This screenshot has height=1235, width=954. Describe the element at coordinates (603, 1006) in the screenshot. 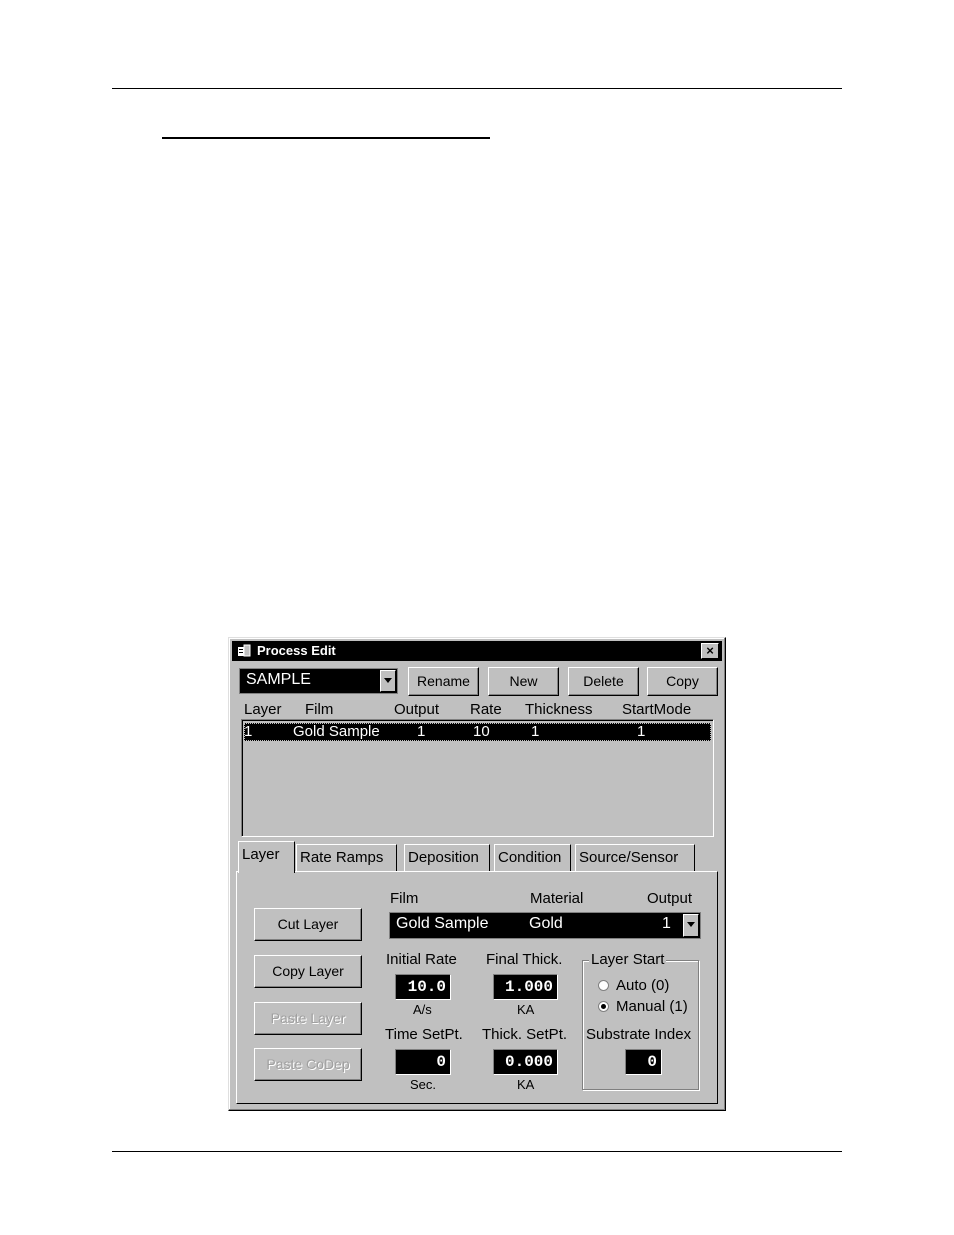

I see `manual-radio` at that location.